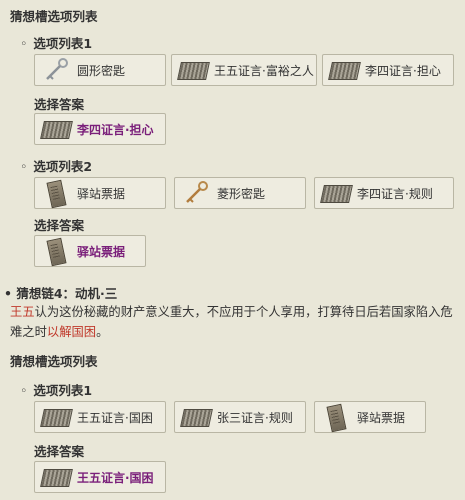 This screenshot has width=465, height=500. I want to click on answer-card: 李四证言·担心, so click(100, 129).